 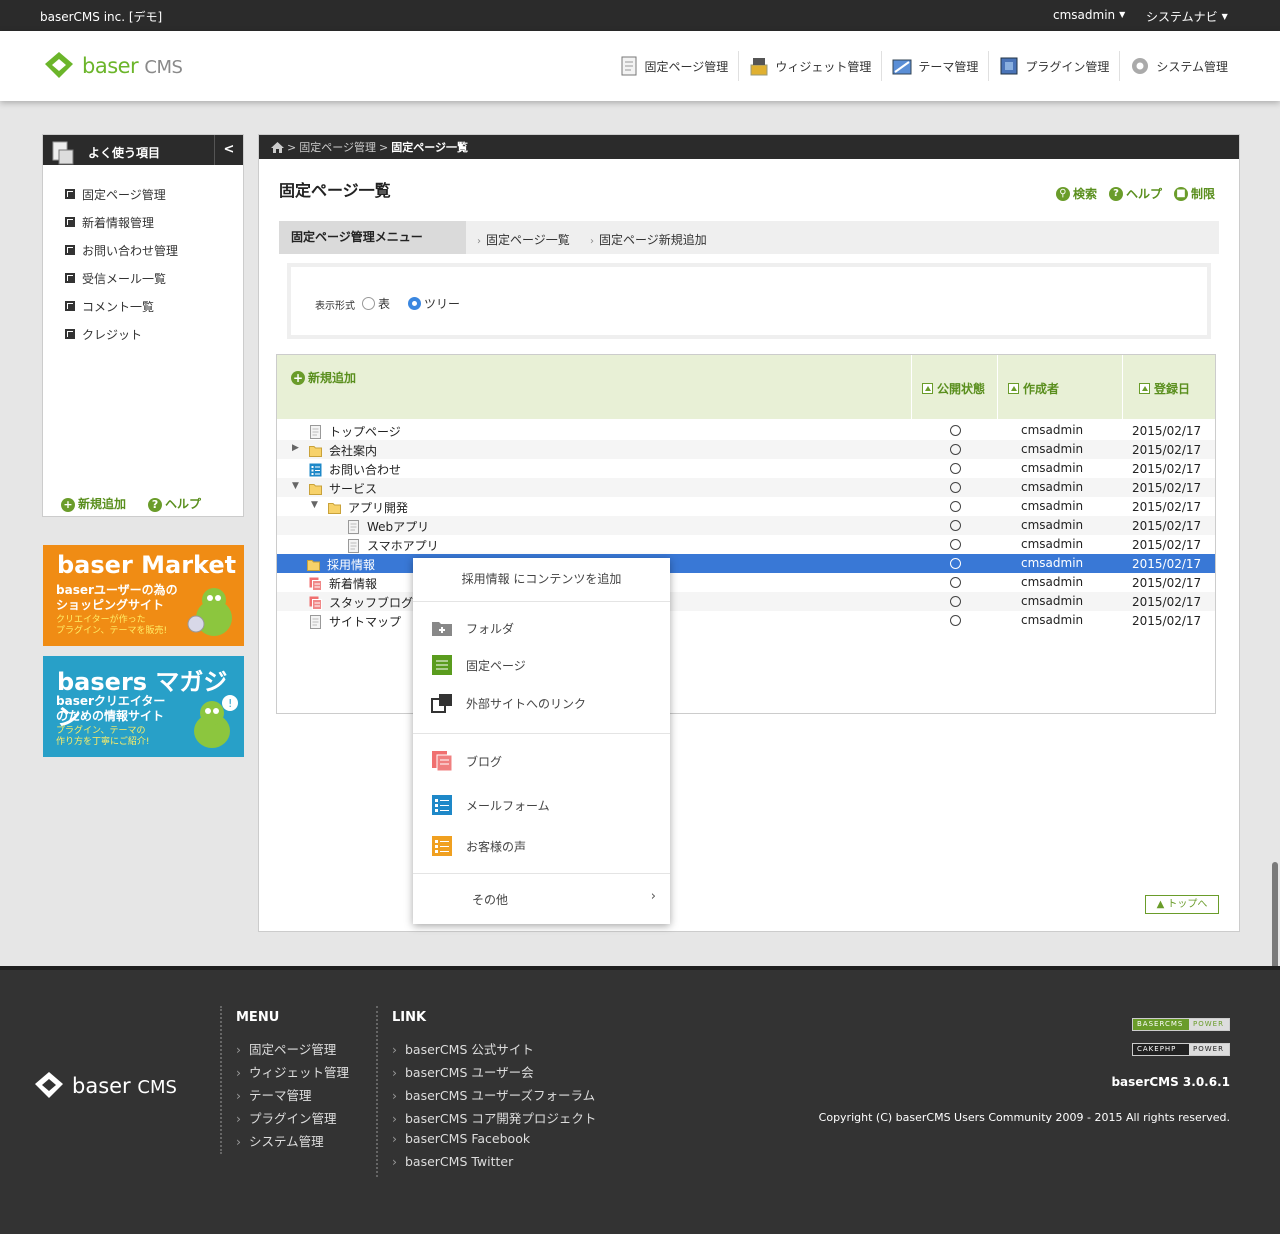 I want to click on favorite-item: お問い合わせ管理, so click(x=143, y=250).